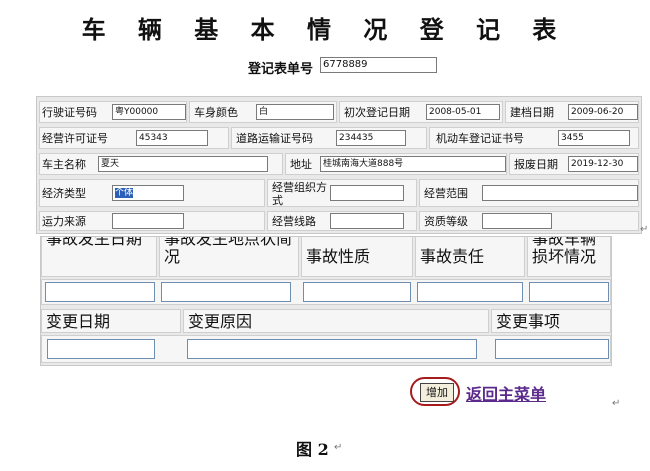 This screenshot has height=471, width=650. I want to click on change-reason-label: 变更原因, so click(220, 321).